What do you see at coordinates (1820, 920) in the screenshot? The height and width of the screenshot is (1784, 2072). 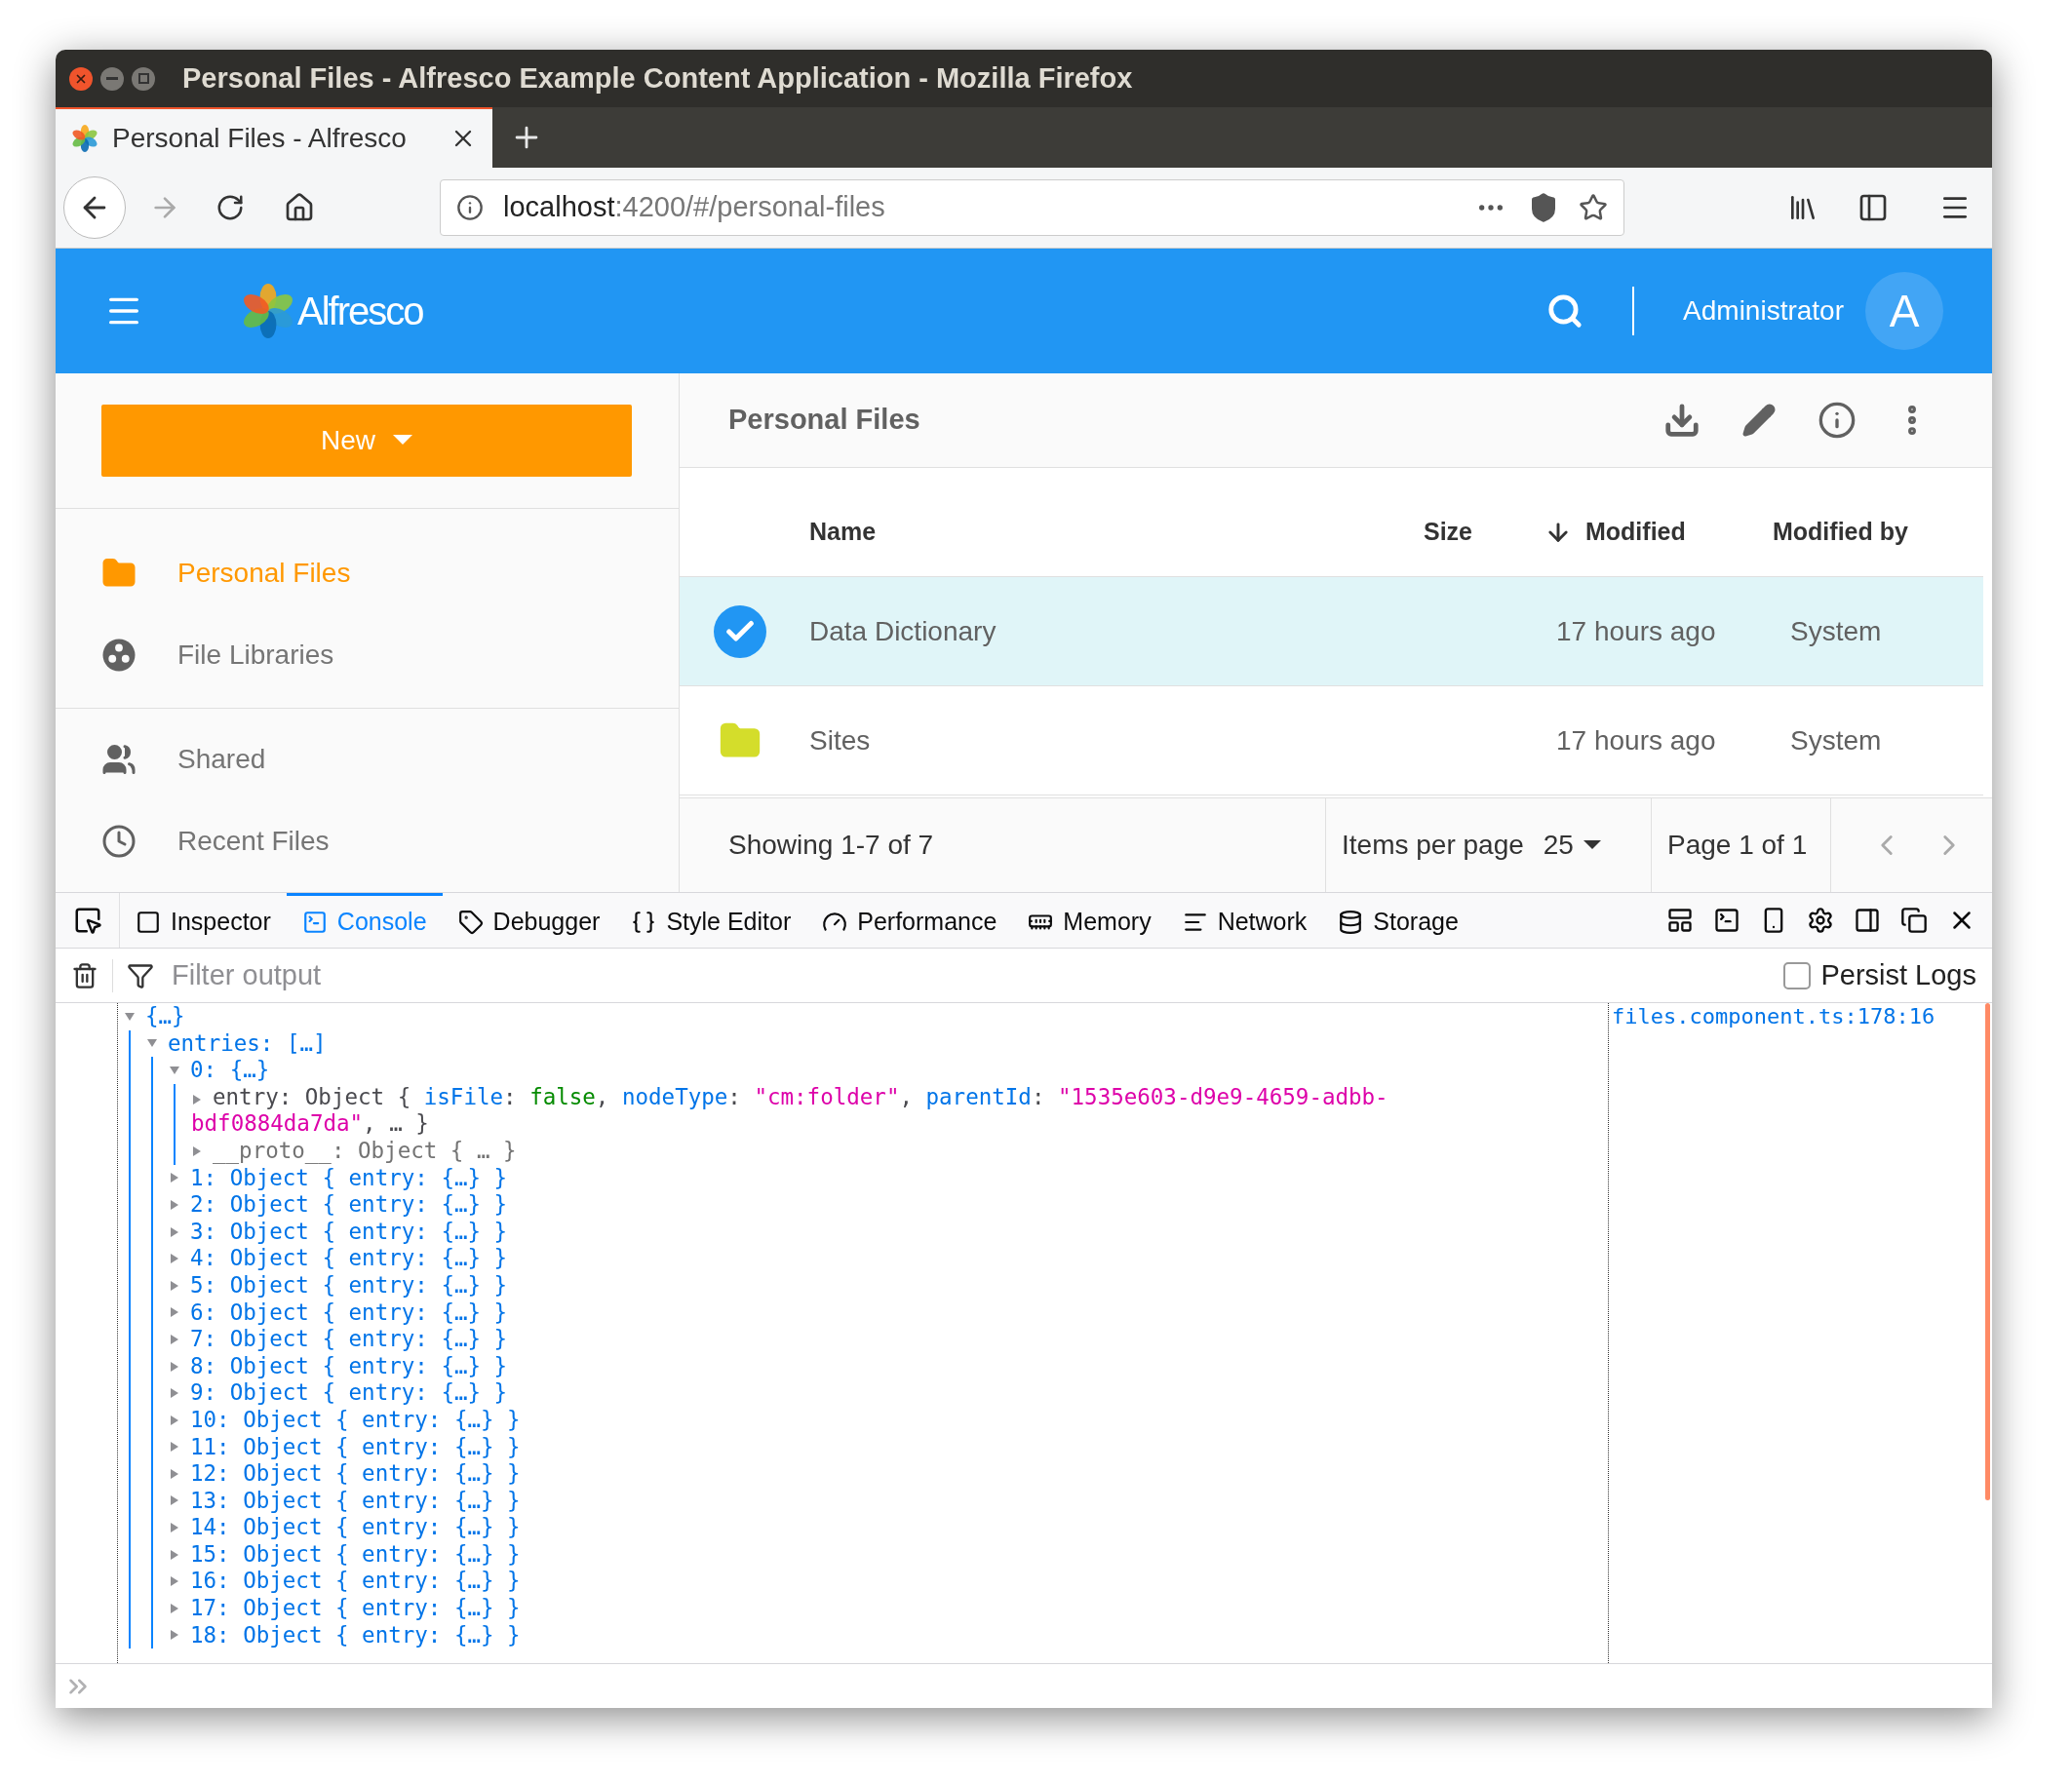 I see `settings-icon` at bounding box center [1820, 920].